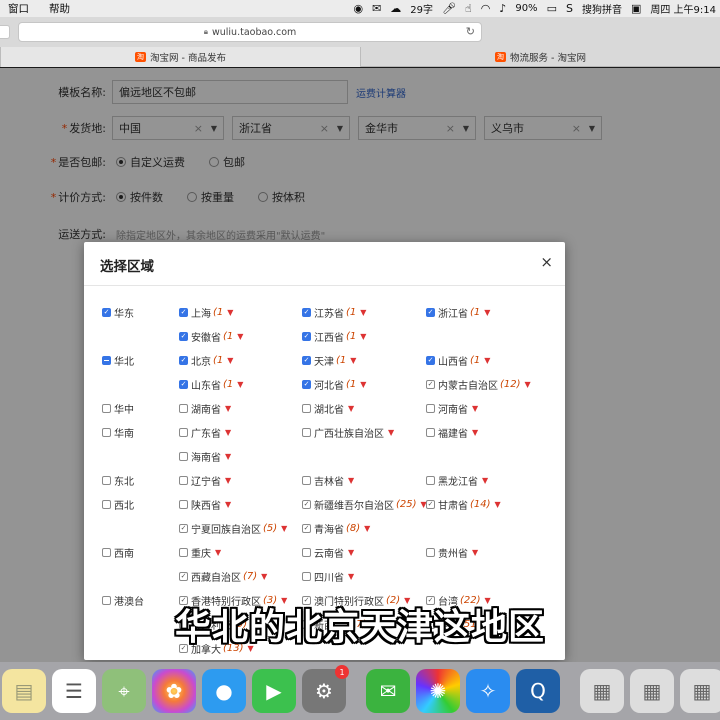 This screenshot has width=720, height=720. I want to click on photos-icon: ✿, so click(174, 691).